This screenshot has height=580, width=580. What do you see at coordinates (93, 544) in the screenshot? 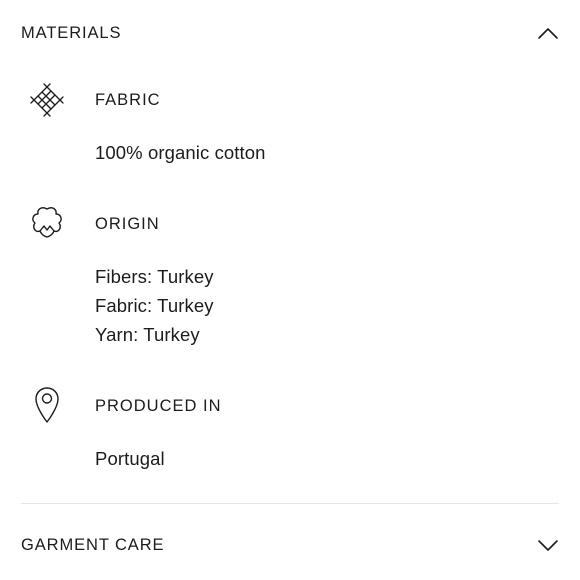
I see `garment-care-title: GARMENT CARE` at bounding box center [93, 544].